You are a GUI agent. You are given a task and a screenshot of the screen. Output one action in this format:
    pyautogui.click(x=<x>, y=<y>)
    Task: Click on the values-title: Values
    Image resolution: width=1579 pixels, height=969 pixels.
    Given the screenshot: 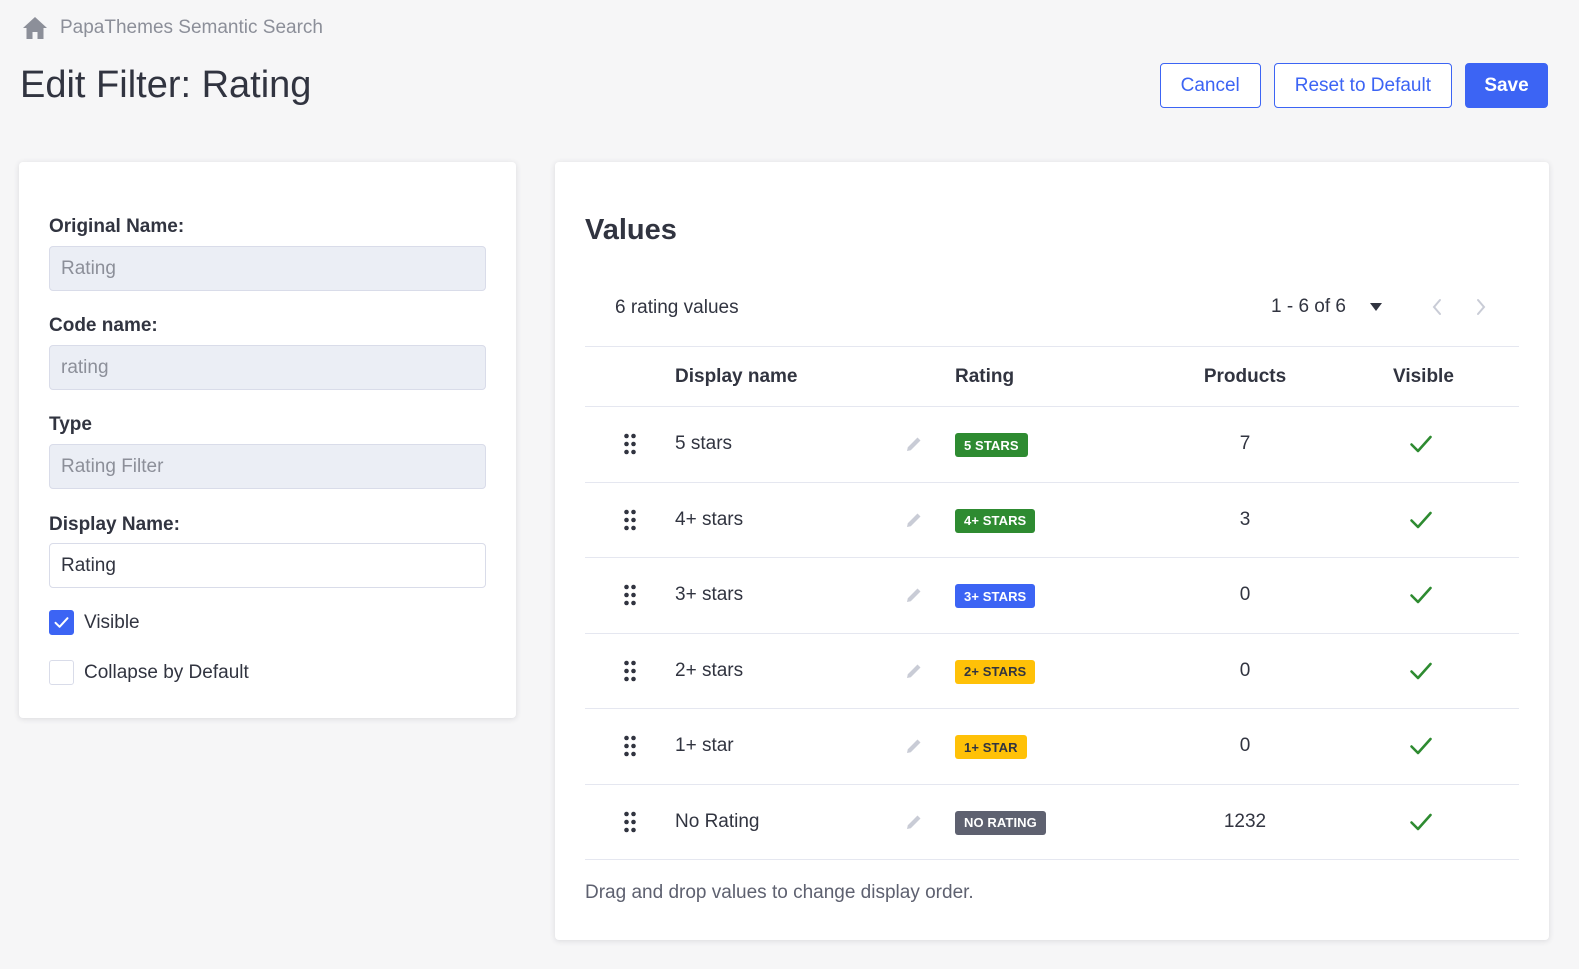 What is the action you would take?
    pyautogui.click(x=631, y=230)
    